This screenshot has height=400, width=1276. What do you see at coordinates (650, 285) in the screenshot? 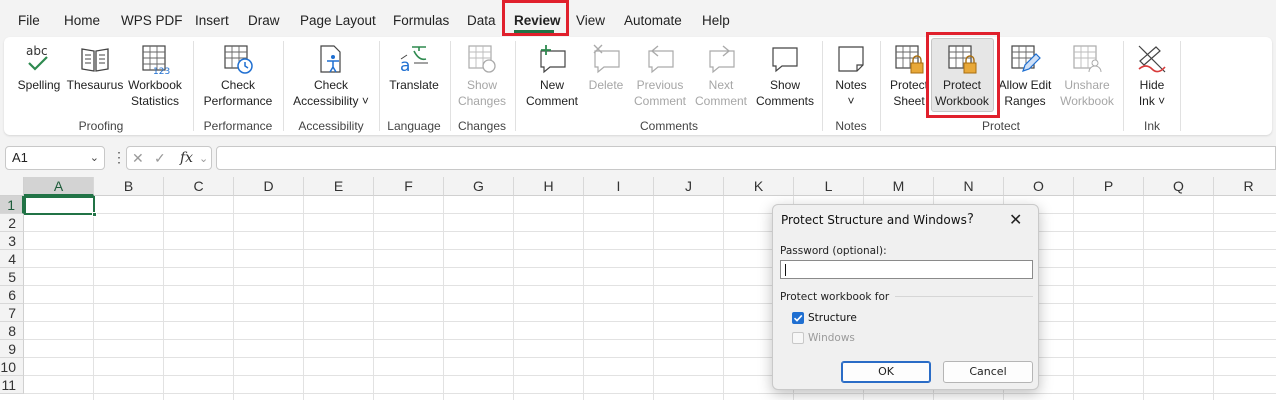
I see `row-gridline` at bounding box center [650, 285].